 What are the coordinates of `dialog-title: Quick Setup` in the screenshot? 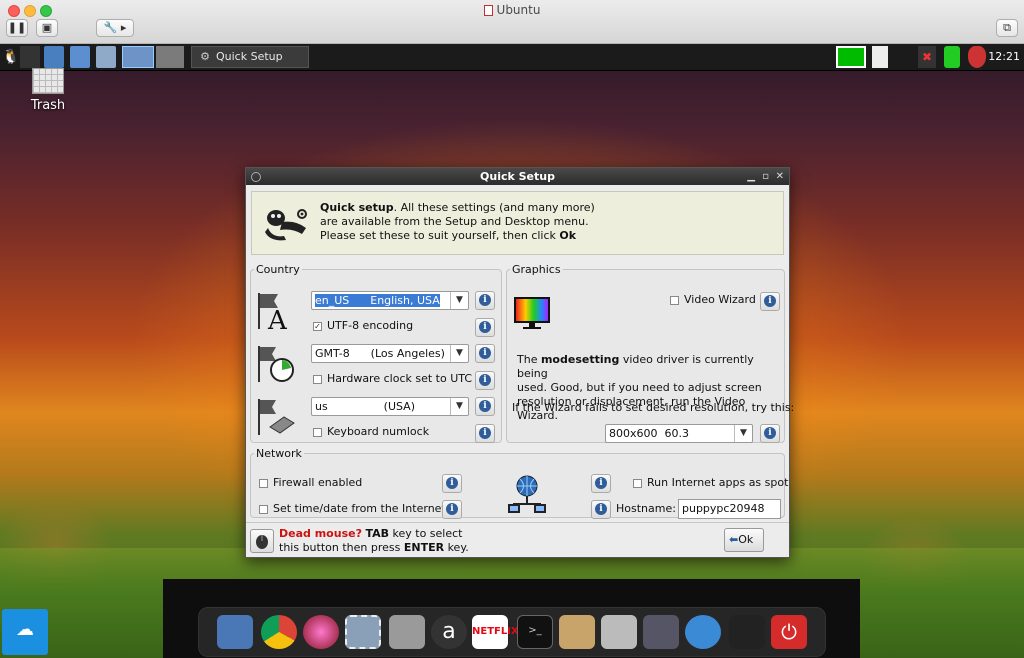 It's located at (517, 176).